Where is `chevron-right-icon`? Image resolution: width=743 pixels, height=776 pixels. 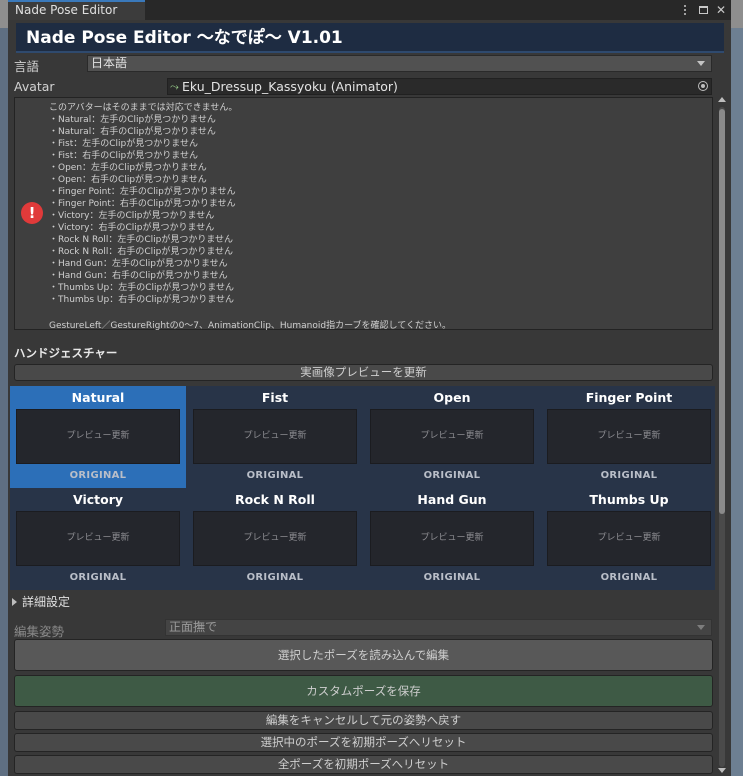
chevron-right-icon is located at coordinates (14, 602).